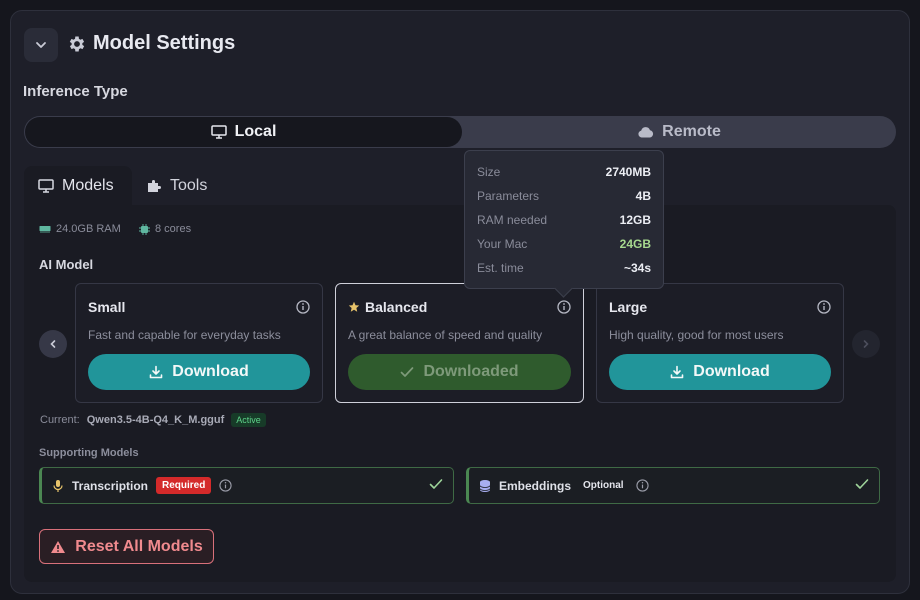 This screenshot has width=920, height=600. What do you see at coordinates (88, 229) in the screenshot?
I see `system-ram-text: 24.0GB RAM` at bounding box center [88, 229].